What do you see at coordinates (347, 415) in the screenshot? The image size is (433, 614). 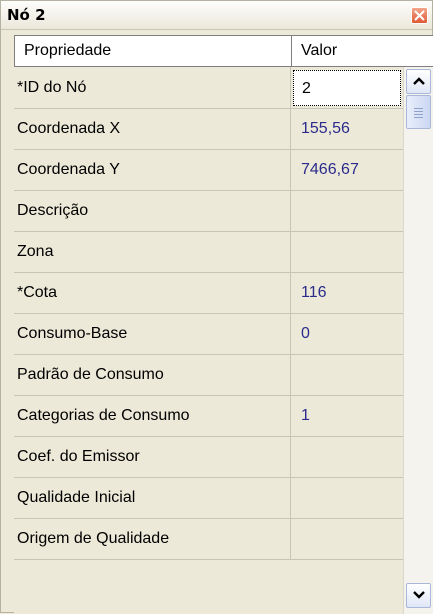 I see `property-value: 1` at bounding box center [347, 415].